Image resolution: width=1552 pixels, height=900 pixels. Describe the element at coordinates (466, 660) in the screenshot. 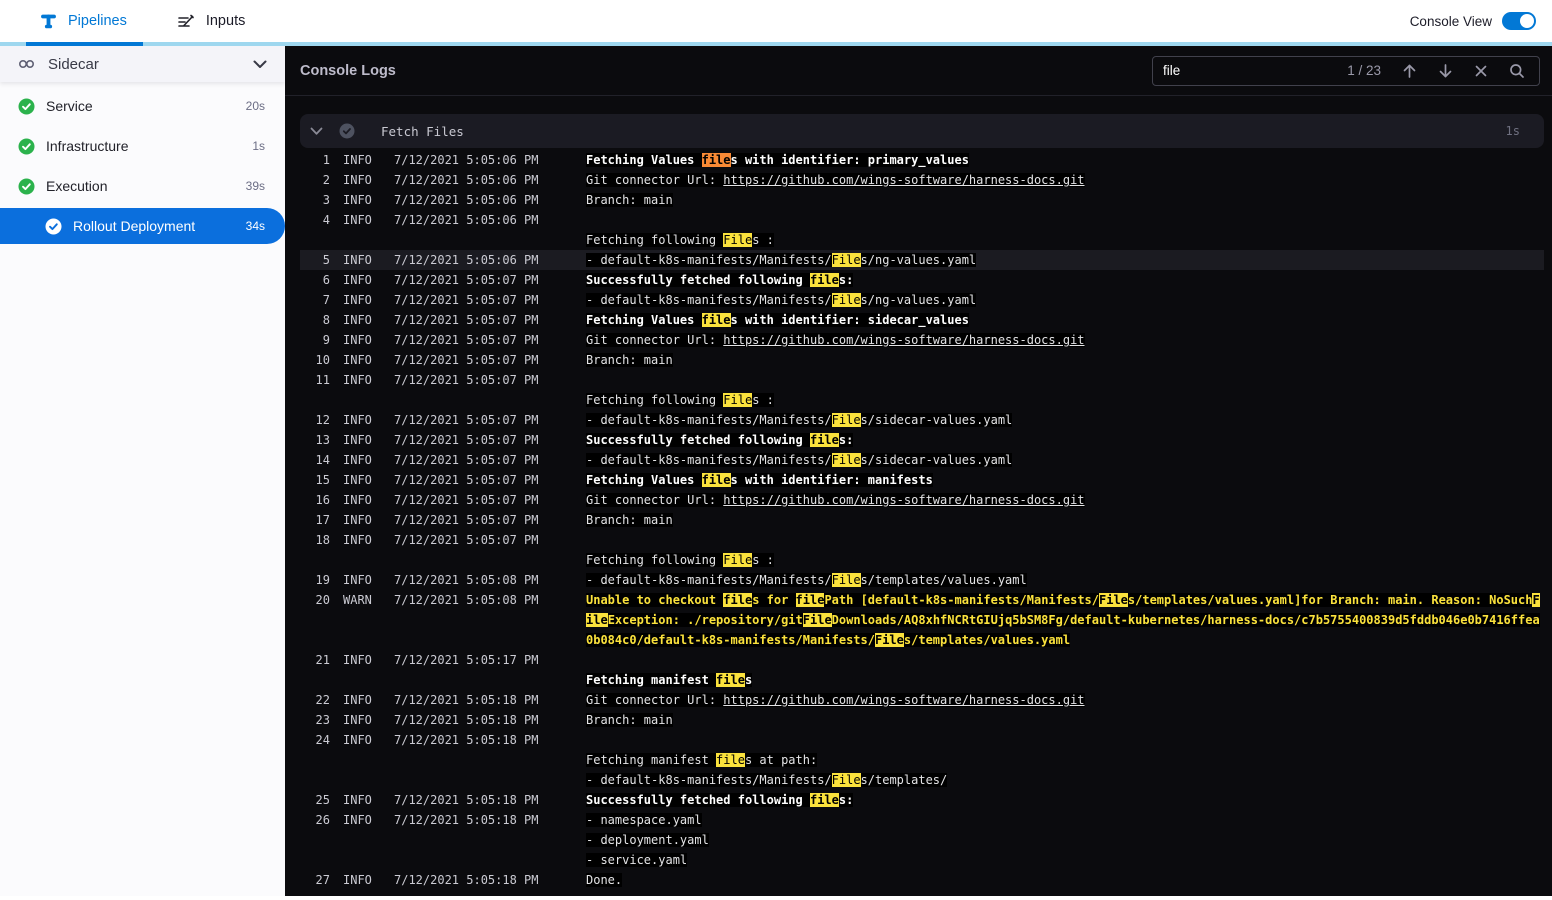

I see `log-time: 7/12/2021 5:05:17 PM` at that location.